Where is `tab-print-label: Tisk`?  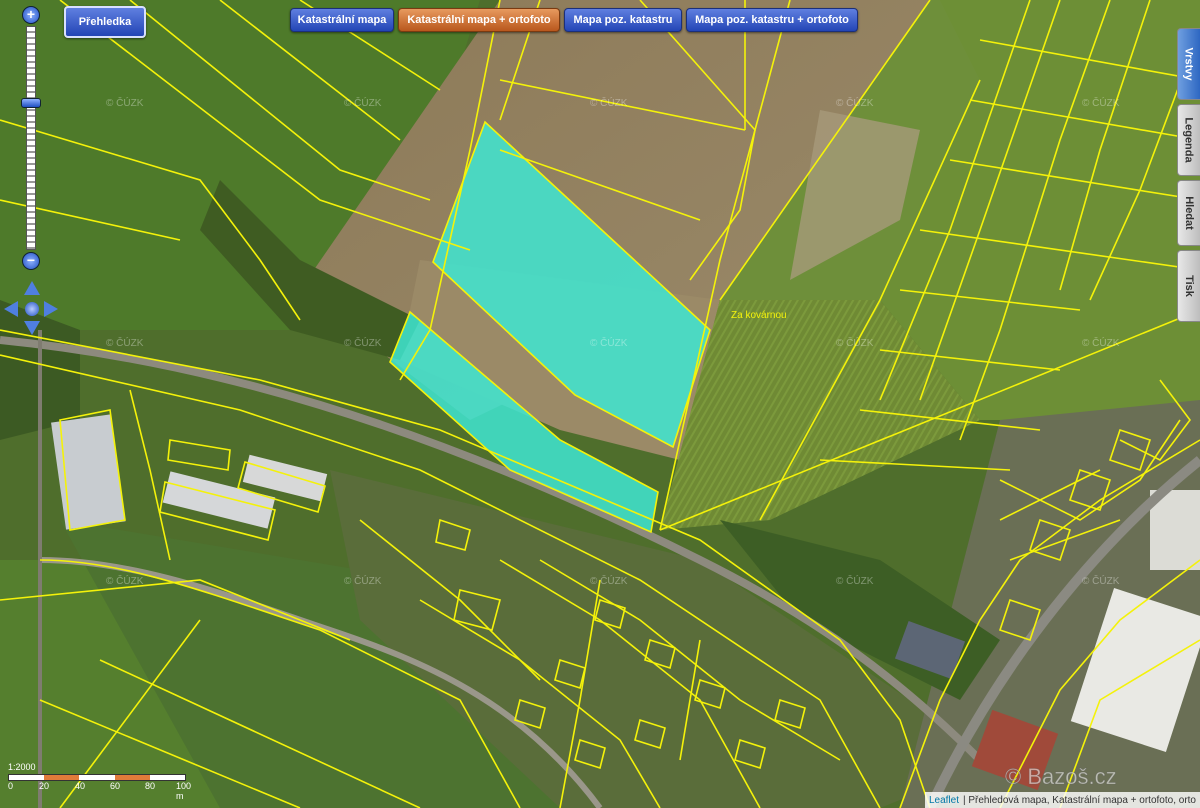 tab-print-label: Tisk is located at coordinates (1189, 286).